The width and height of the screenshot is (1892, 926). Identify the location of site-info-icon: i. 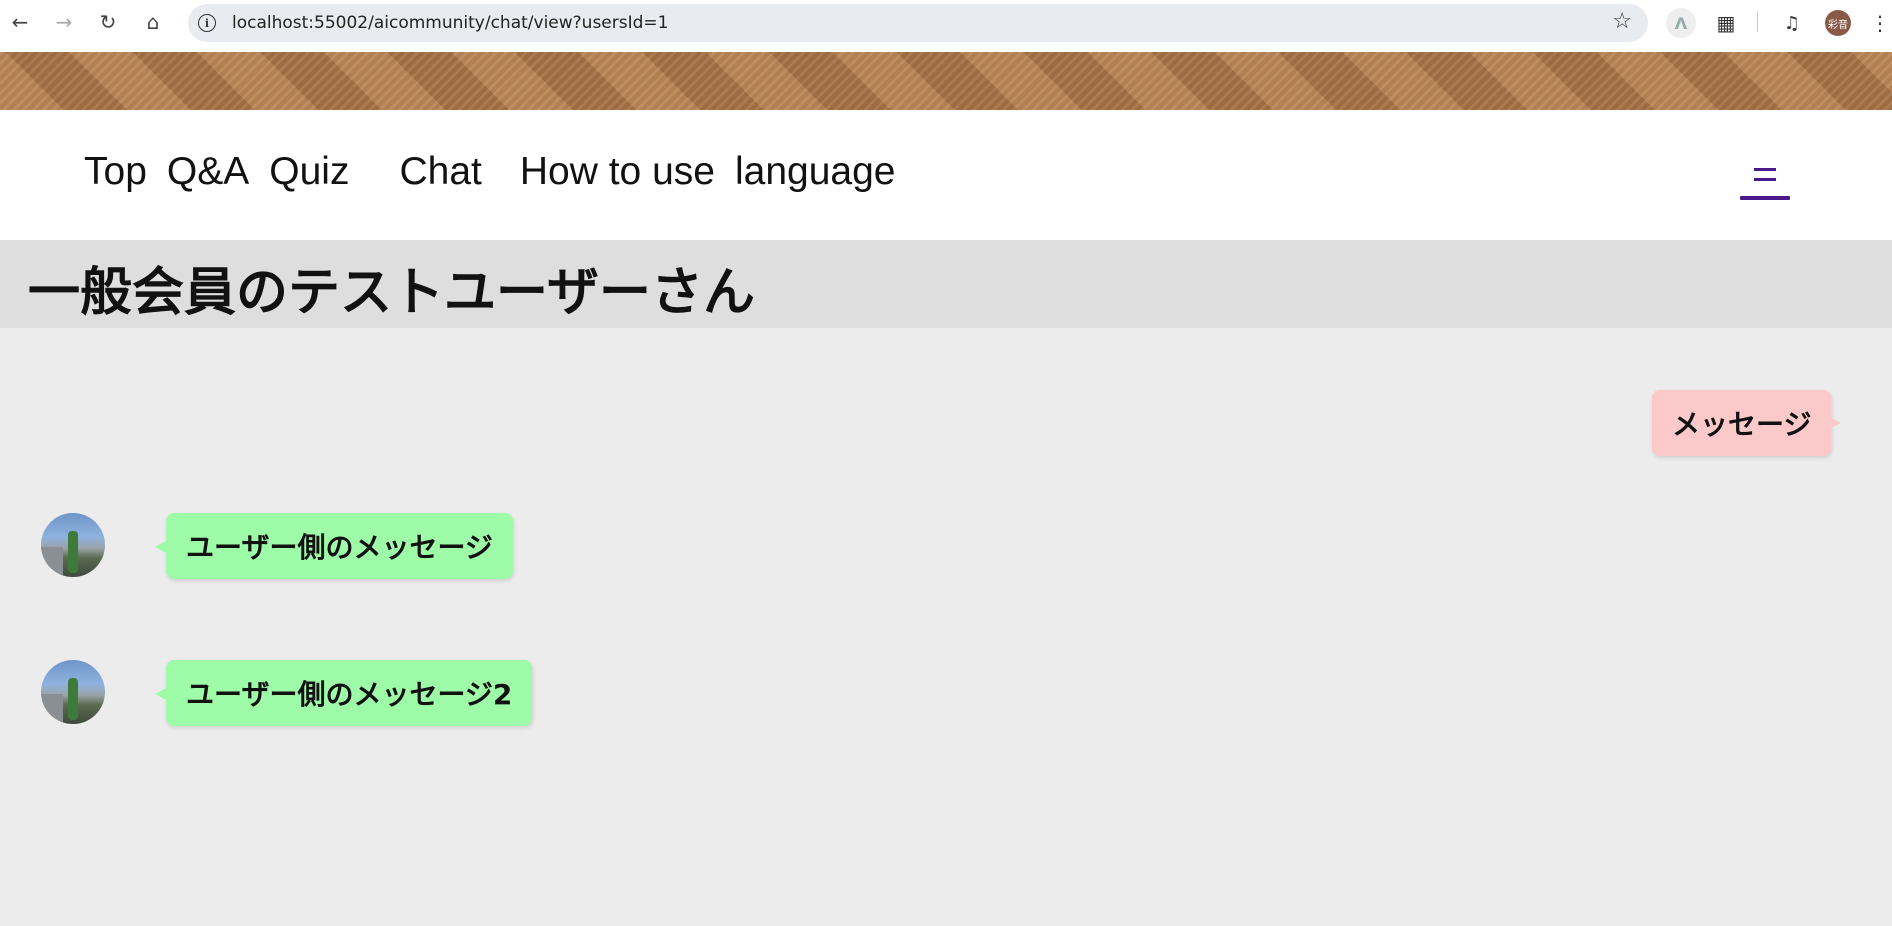
(207, 23).